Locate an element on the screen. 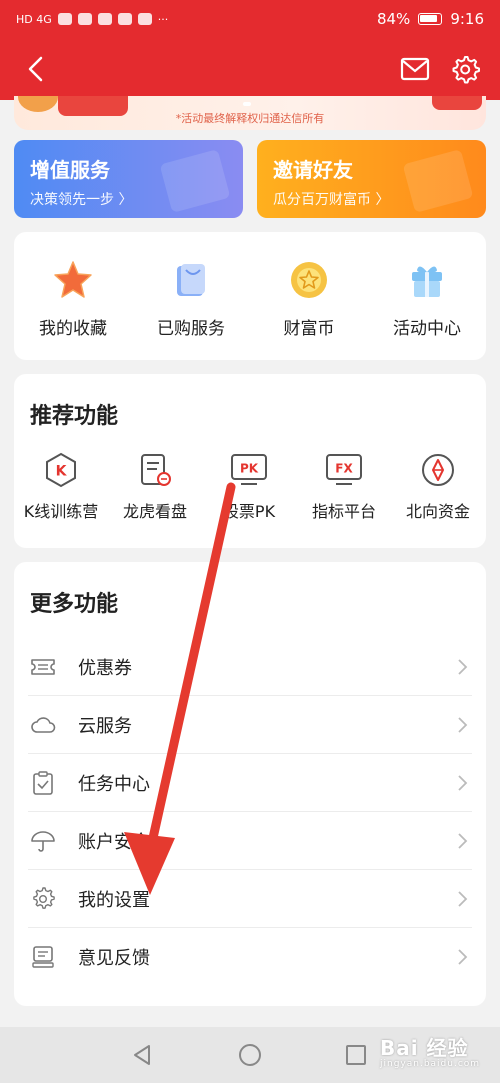 The image size is (500, 1083). invite-friends-card: 邀请好友 瓜分百万财富币 〉 is located at coordinates (371, 179).